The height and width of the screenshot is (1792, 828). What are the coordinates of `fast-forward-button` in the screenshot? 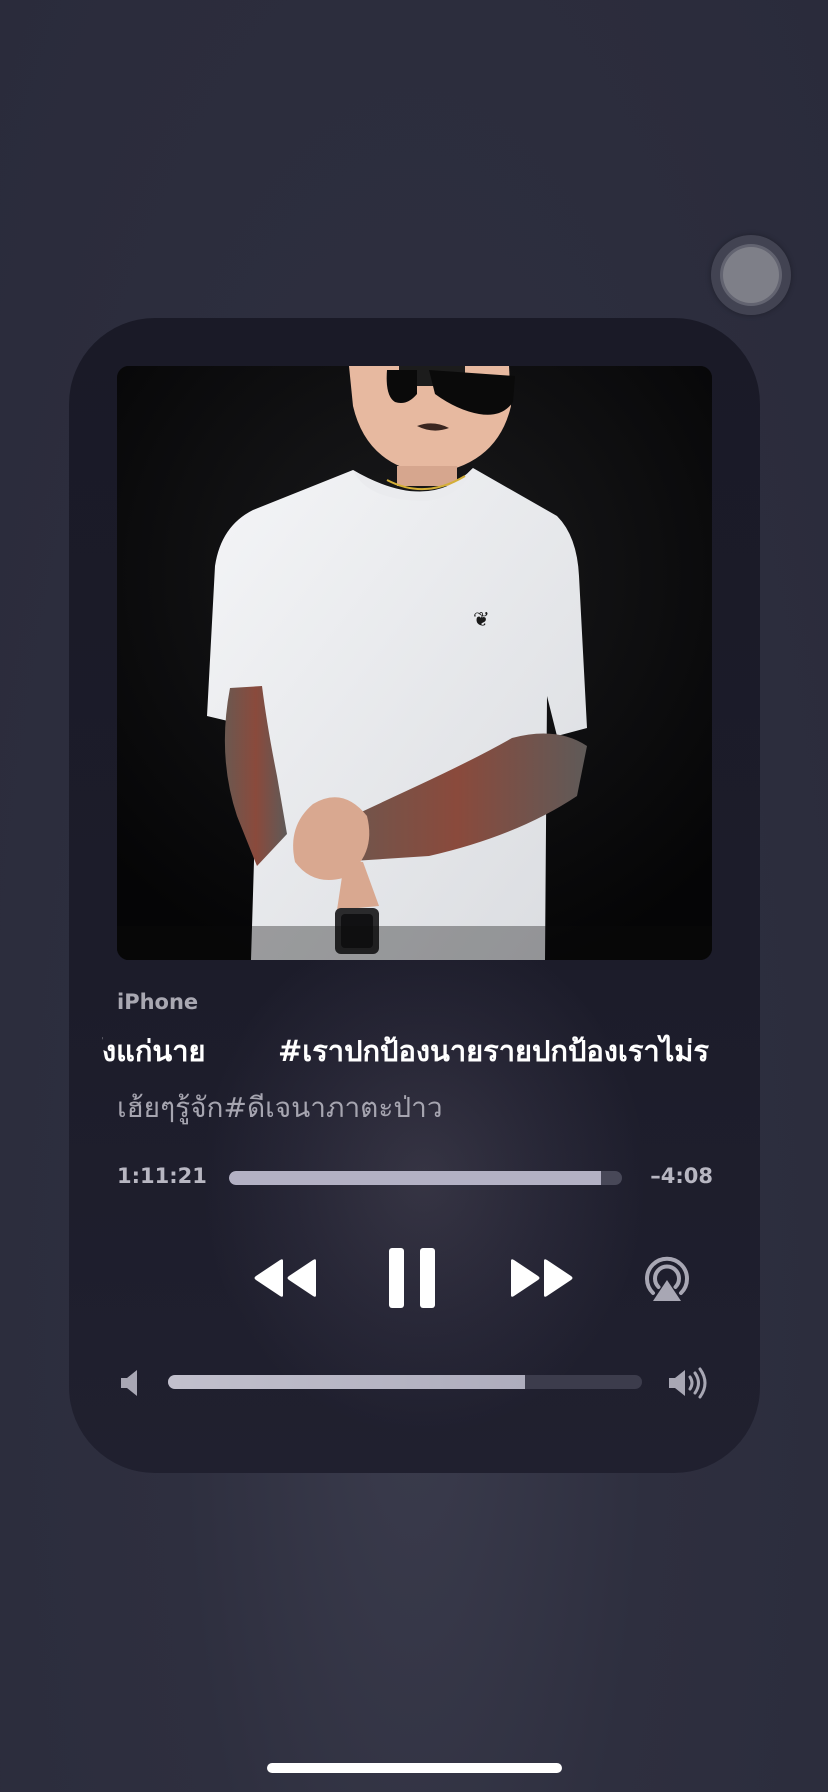 It's located at (542, 1278).